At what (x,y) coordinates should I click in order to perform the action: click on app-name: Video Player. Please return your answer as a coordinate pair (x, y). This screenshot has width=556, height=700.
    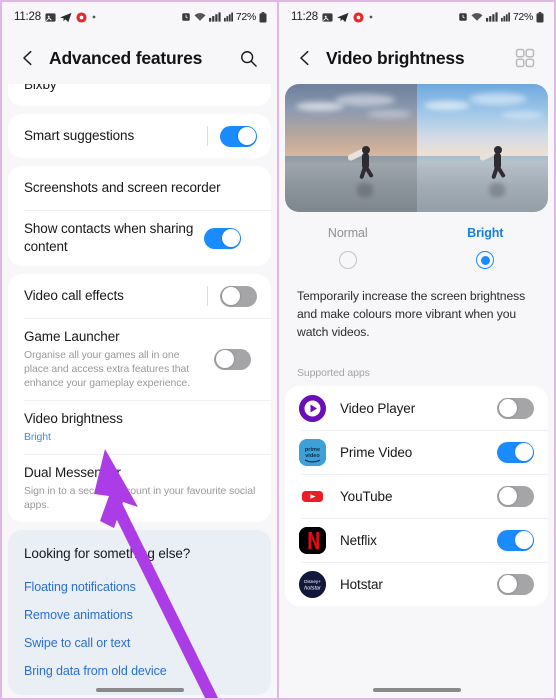
    Looking at the image, I should click on (378, 408).